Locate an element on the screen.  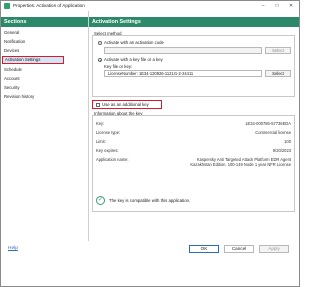
app-icon is located at coordinates (7, 6).